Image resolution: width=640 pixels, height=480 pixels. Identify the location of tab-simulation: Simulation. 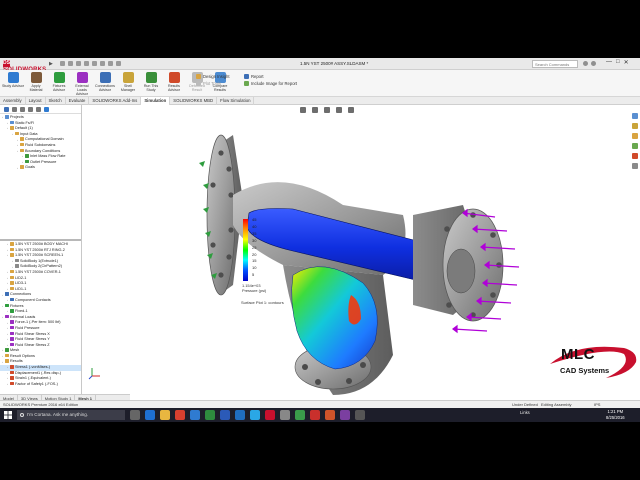
(156, 101).